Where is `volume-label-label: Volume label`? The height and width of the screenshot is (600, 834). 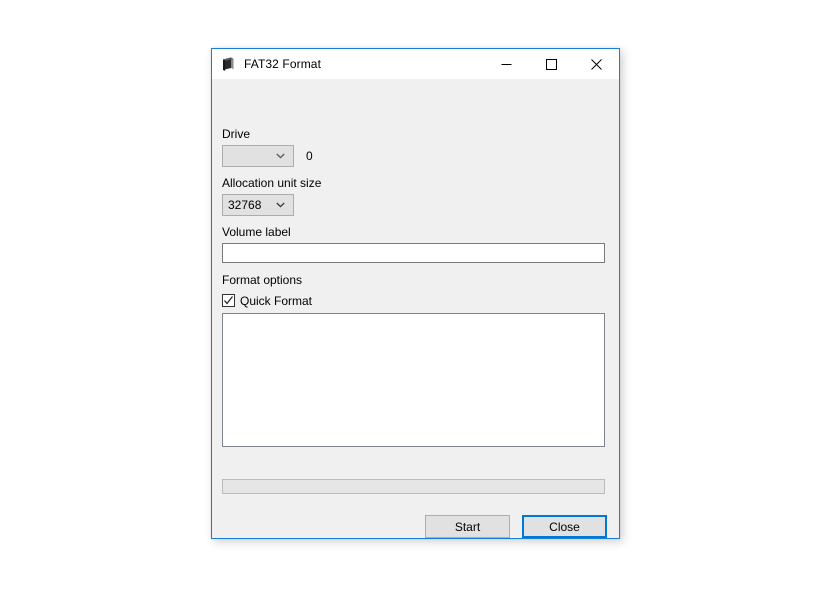
volume-label-label: Volume label is located at coordinates (256, 232).